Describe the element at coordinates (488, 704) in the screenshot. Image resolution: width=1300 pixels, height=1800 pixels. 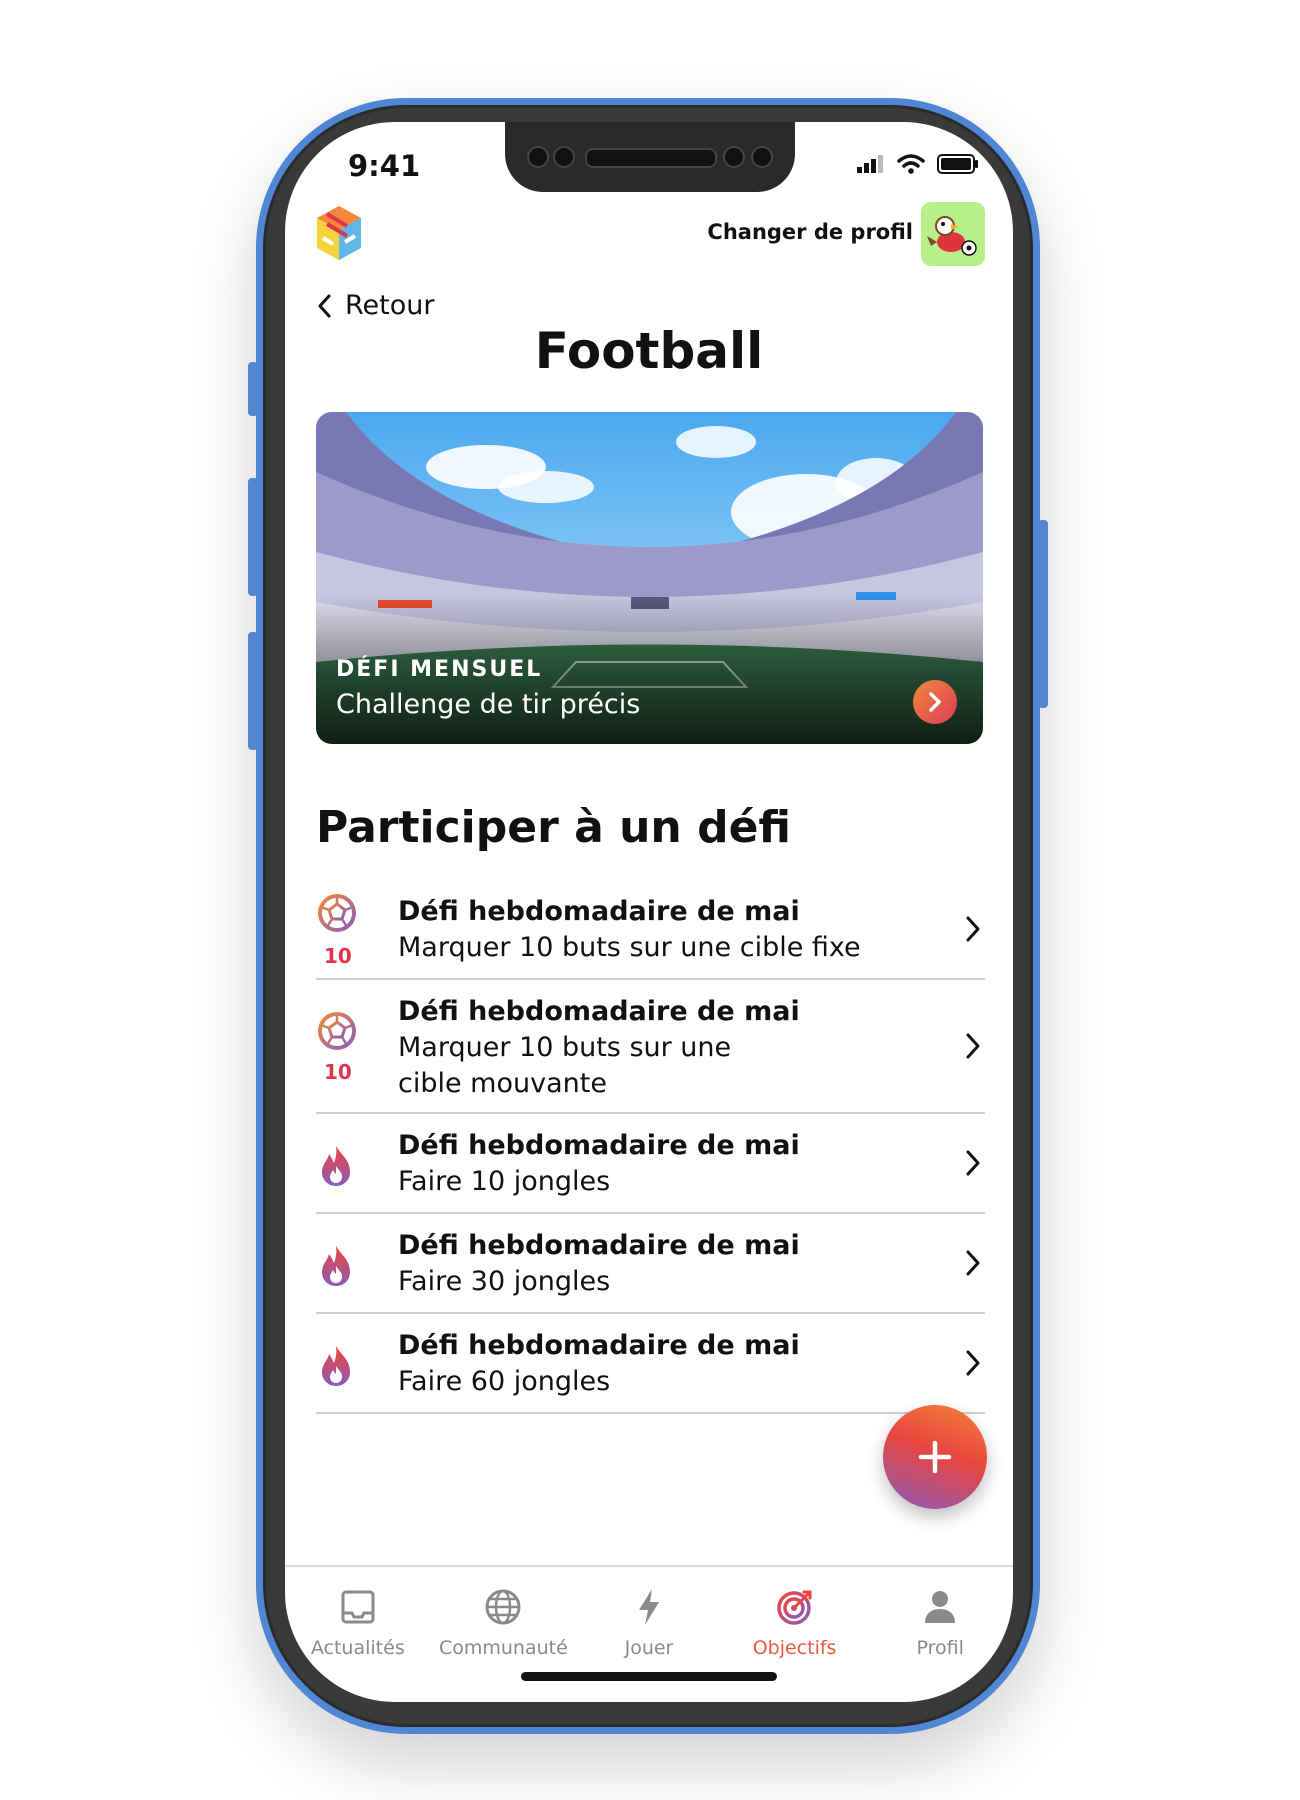
I see `banner-caption: Challenge de tir précis` at that location.